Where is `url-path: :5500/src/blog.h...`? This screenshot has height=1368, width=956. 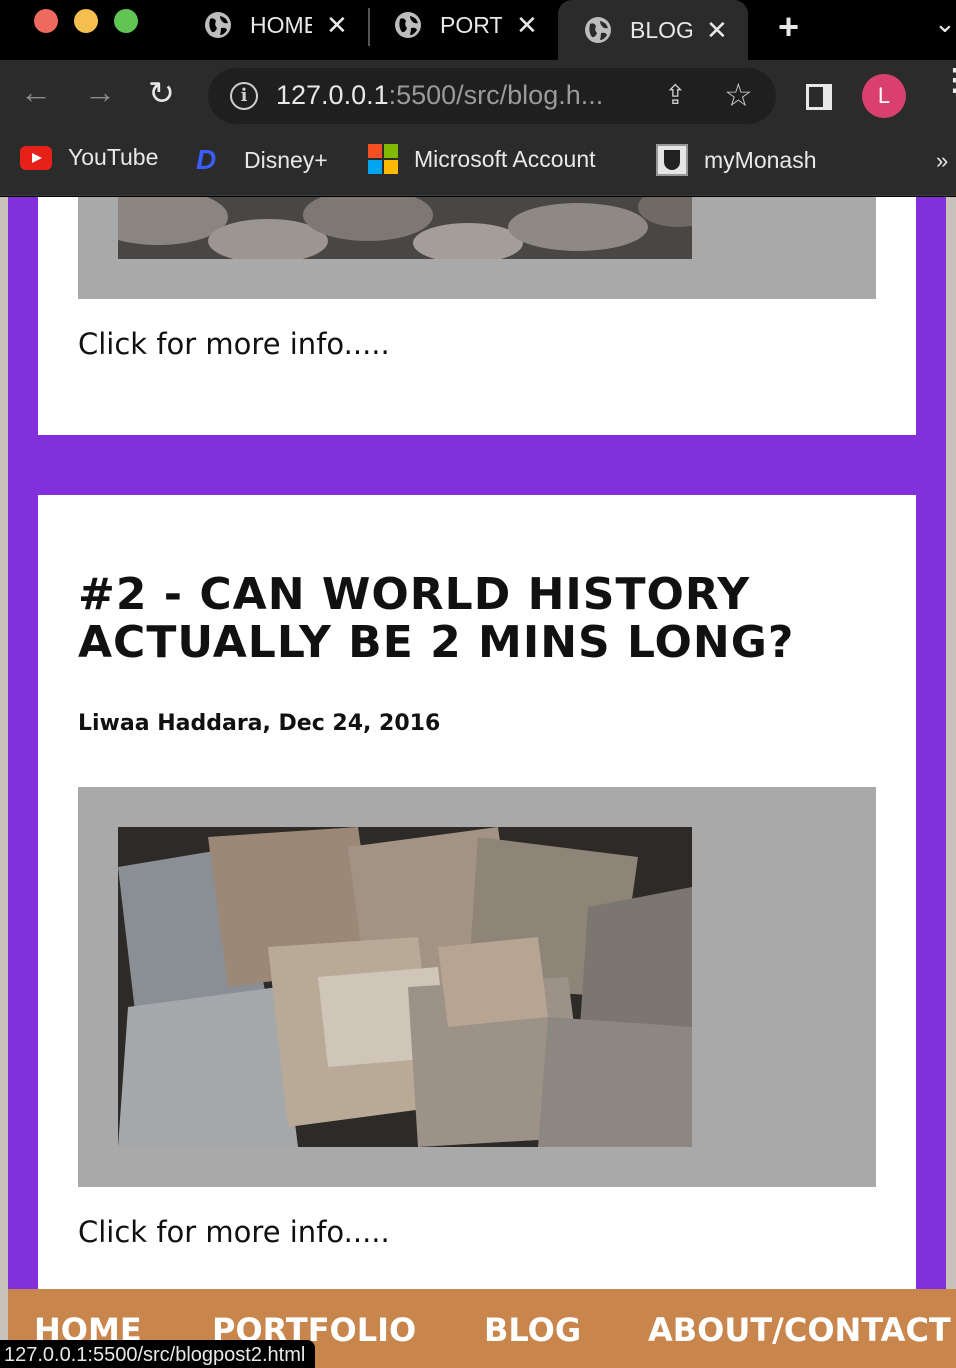 url-path: :5500/src/blog.h... is located at coordinates (496, 95).